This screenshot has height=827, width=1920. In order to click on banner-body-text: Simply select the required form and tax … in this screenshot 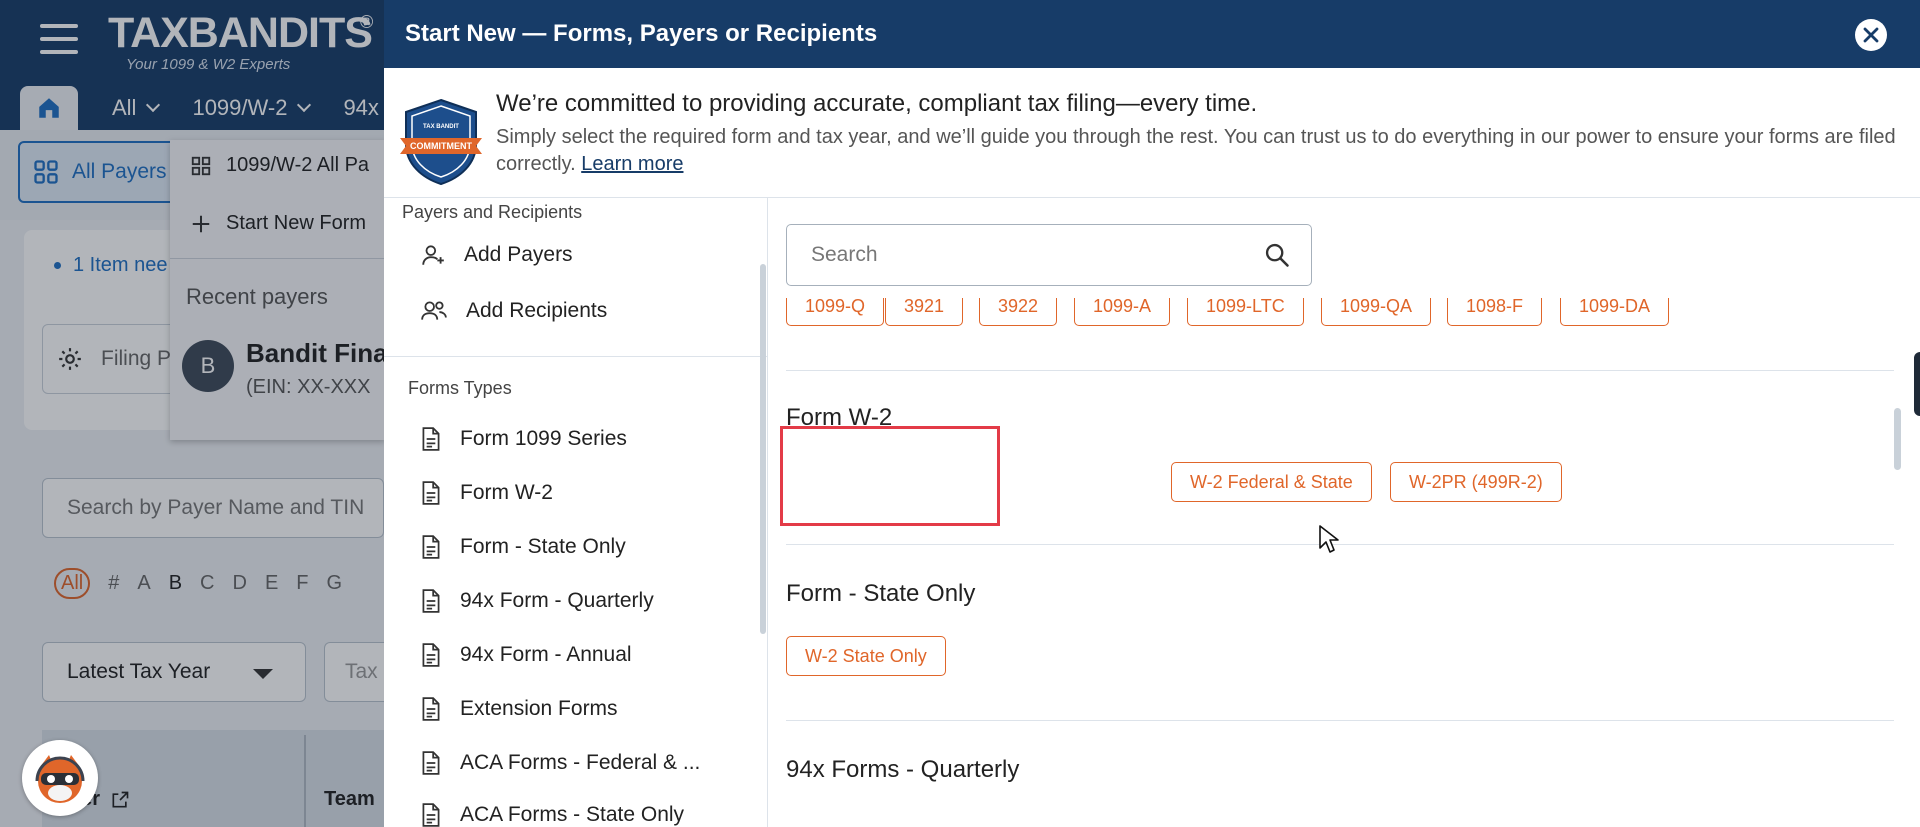, I will do `click(1196, 150)`.